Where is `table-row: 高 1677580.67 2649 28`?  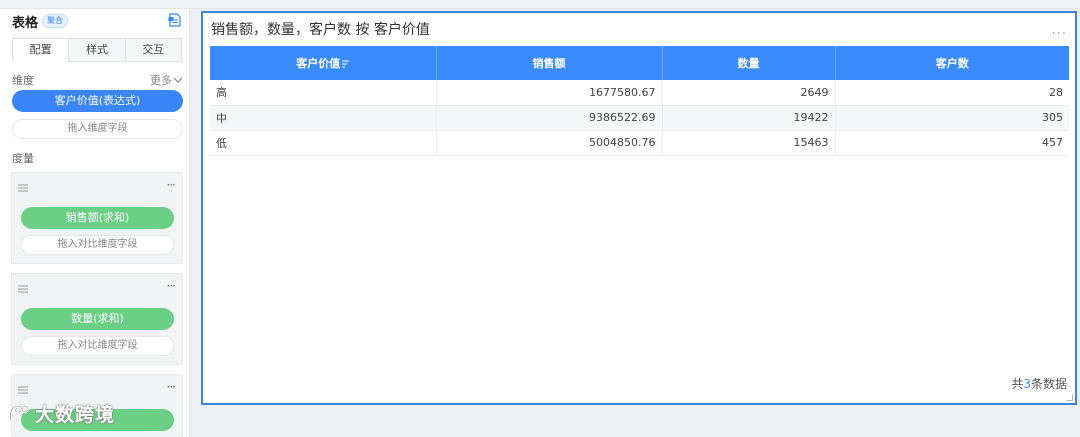 table-row: 高 1677580.67 2649 28 is located at coordinates (639, 93).